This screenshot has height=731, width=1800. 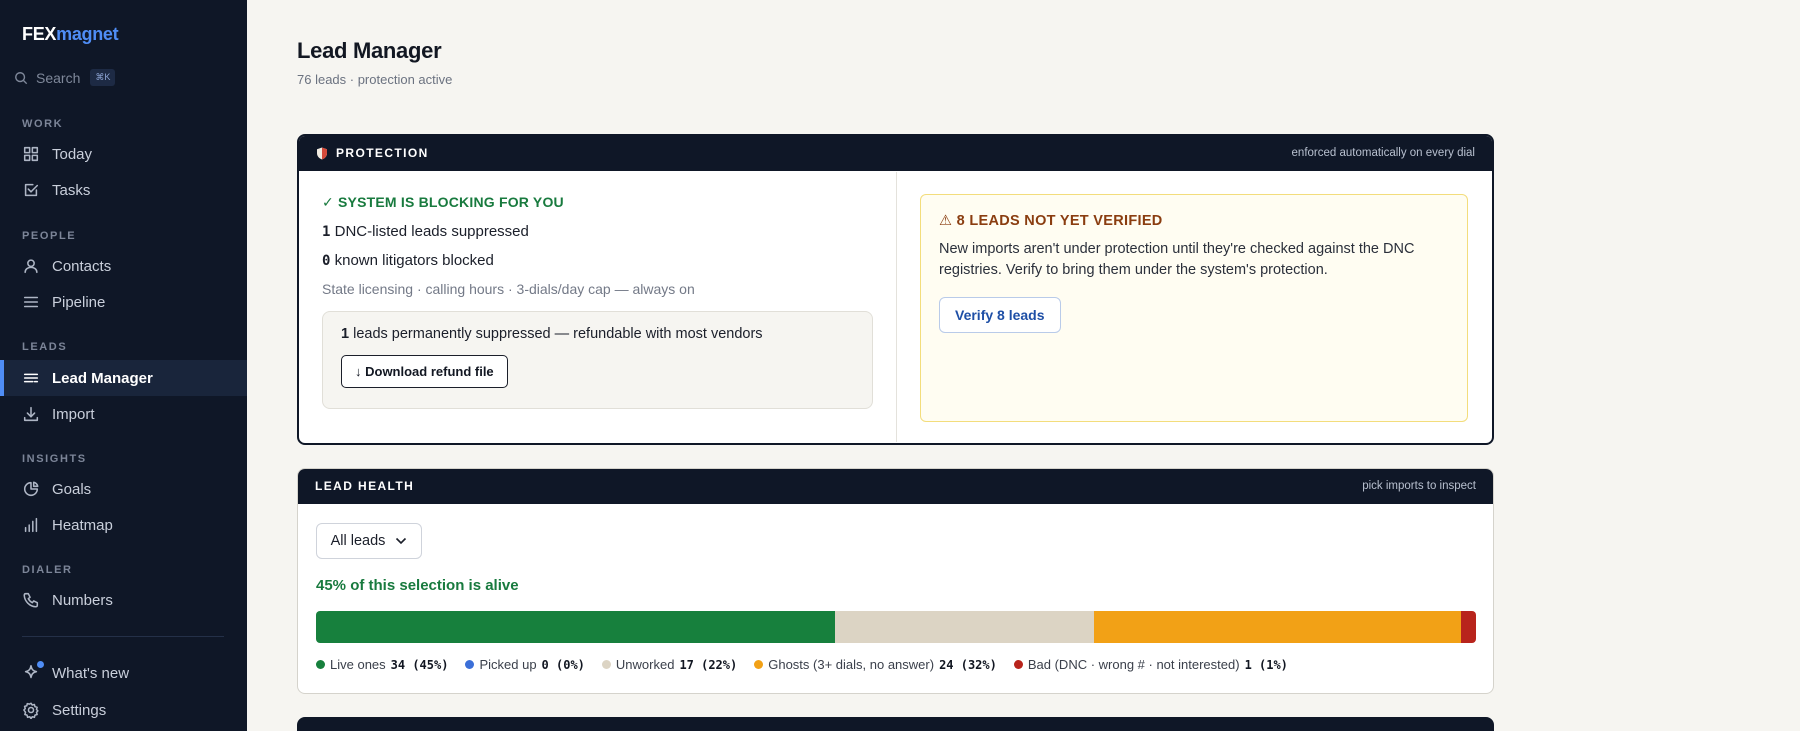 I want to click on dnc-stat: 1 DNC-listed leads suppressed, so click(x=425, y=231).